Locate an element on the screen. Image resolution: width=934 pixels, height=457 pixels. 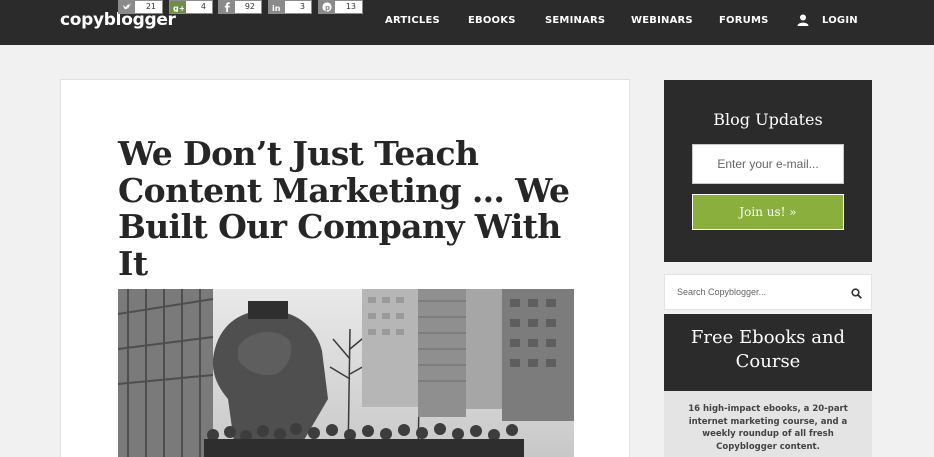
share-linkedin-button: in 3 is located at coordinates (290, 7).